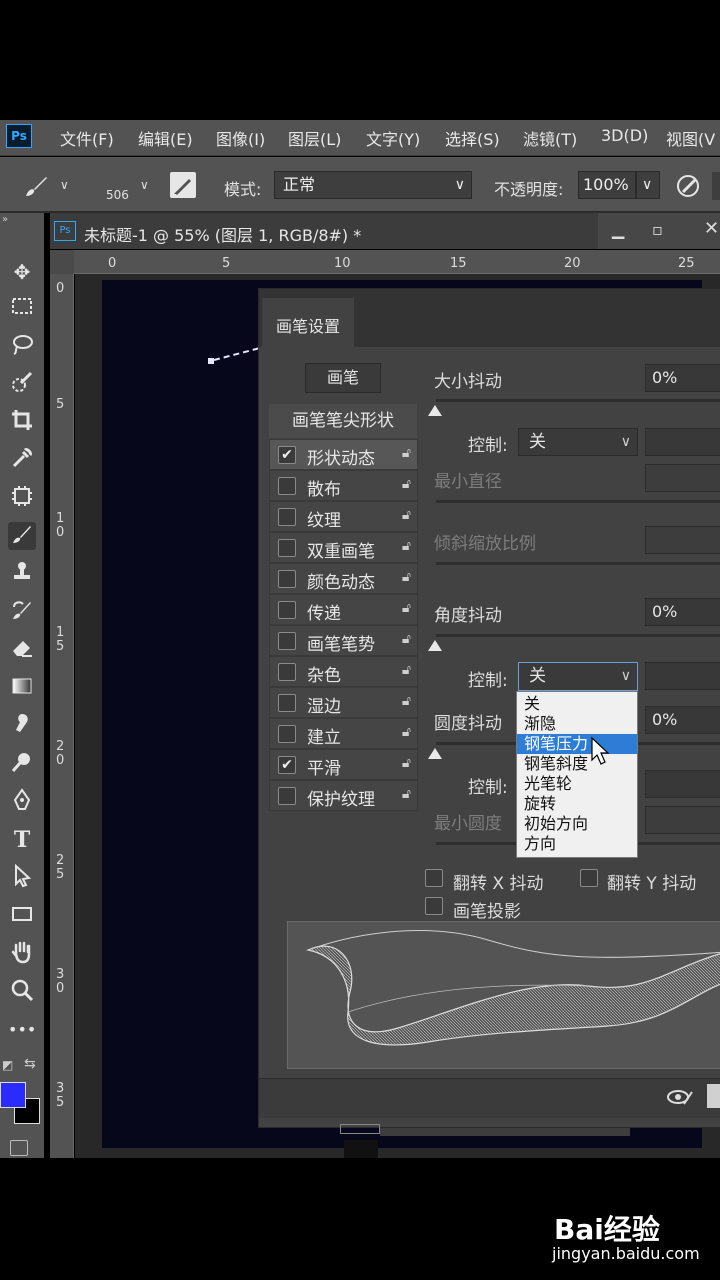  Describe the element at coordinates (577, 824) in the screenshot. I see `dropdown-option-initial-direction: 初始方向` at that location.